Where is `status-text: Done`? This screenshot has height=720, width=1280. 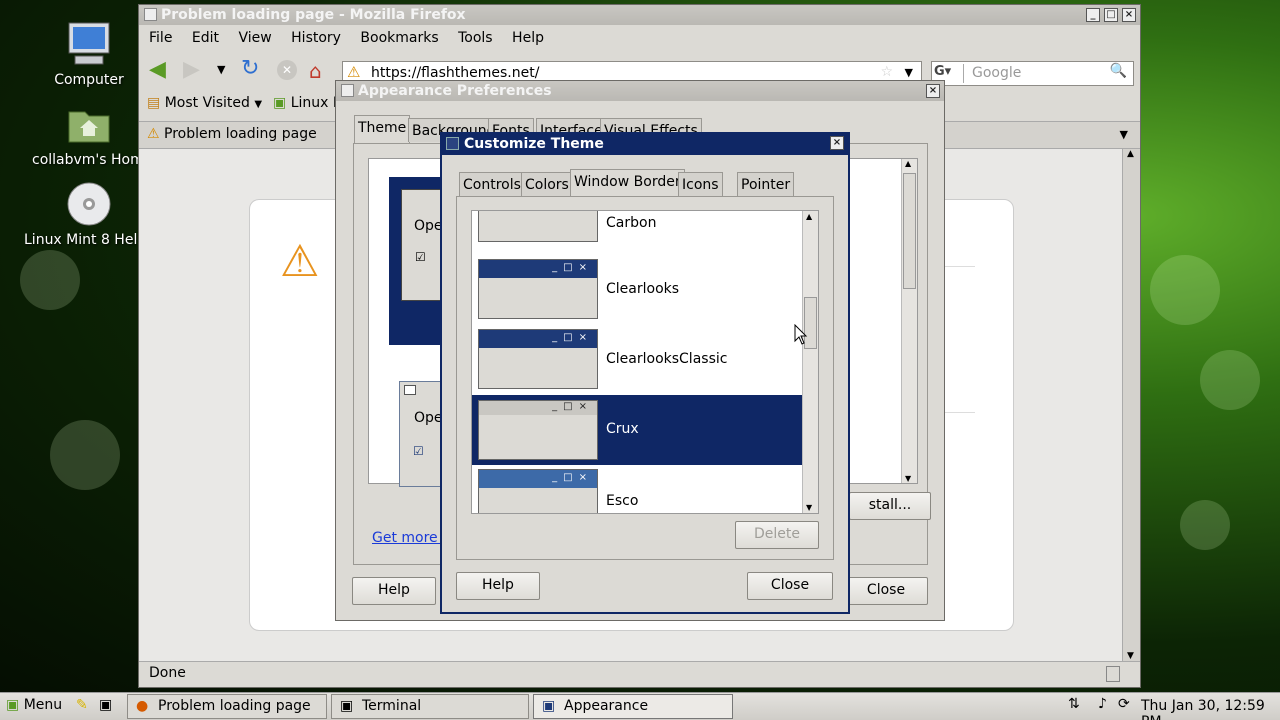
status-text: Done is located at coordinates (167, 673).